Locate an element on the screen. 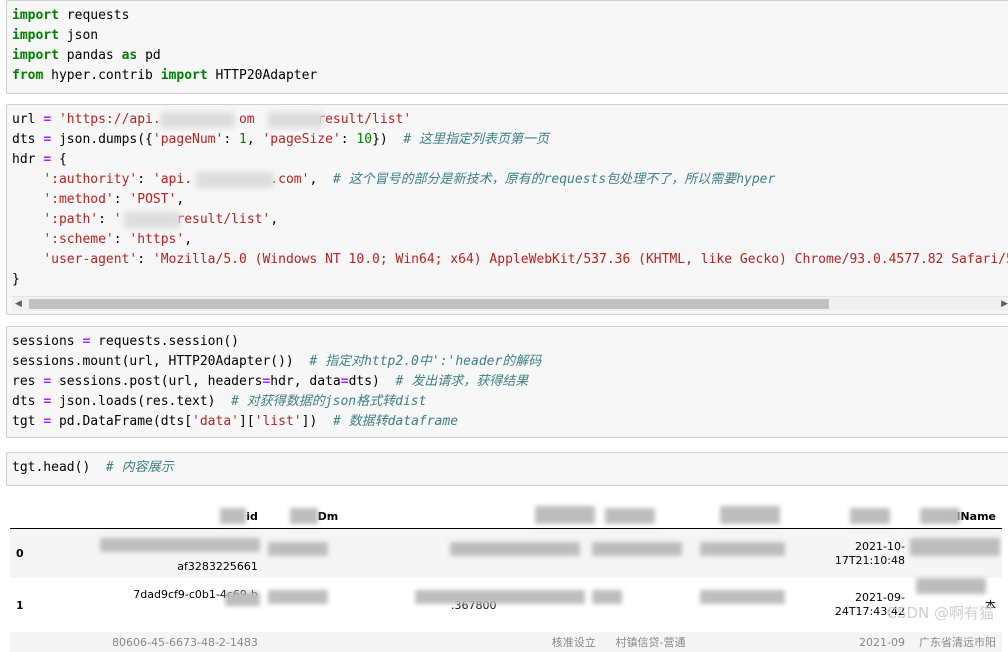 Image resolution: width=1008 pixels, height=652 pixels. row-index: 0 is located at coordinates (50, 553).